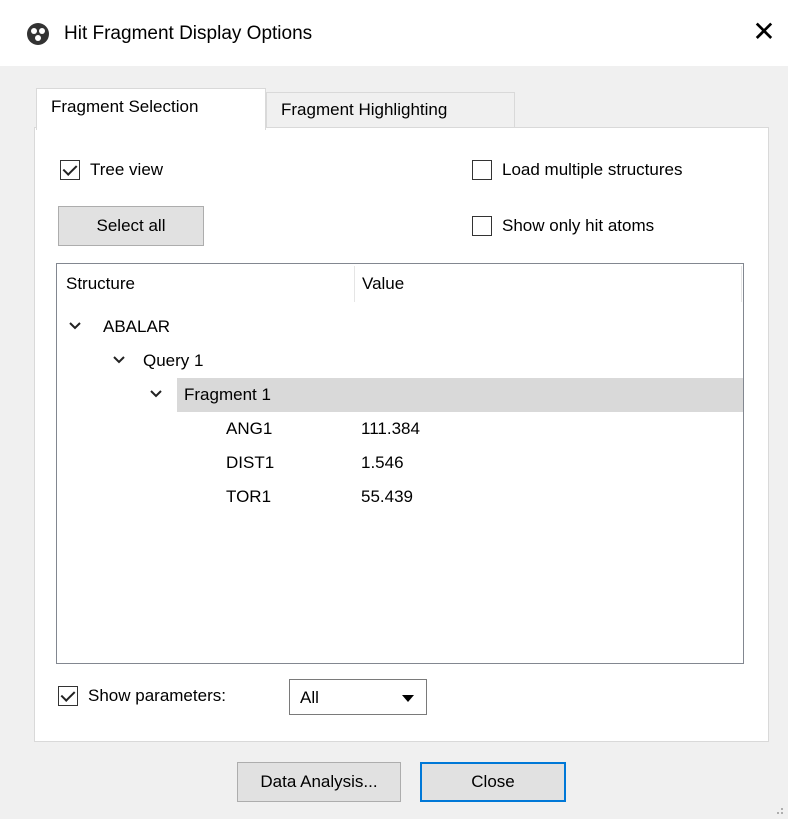 The height and width of the screenshot is (819, 788). I want to click on molecule-icon, so click(38, 34).